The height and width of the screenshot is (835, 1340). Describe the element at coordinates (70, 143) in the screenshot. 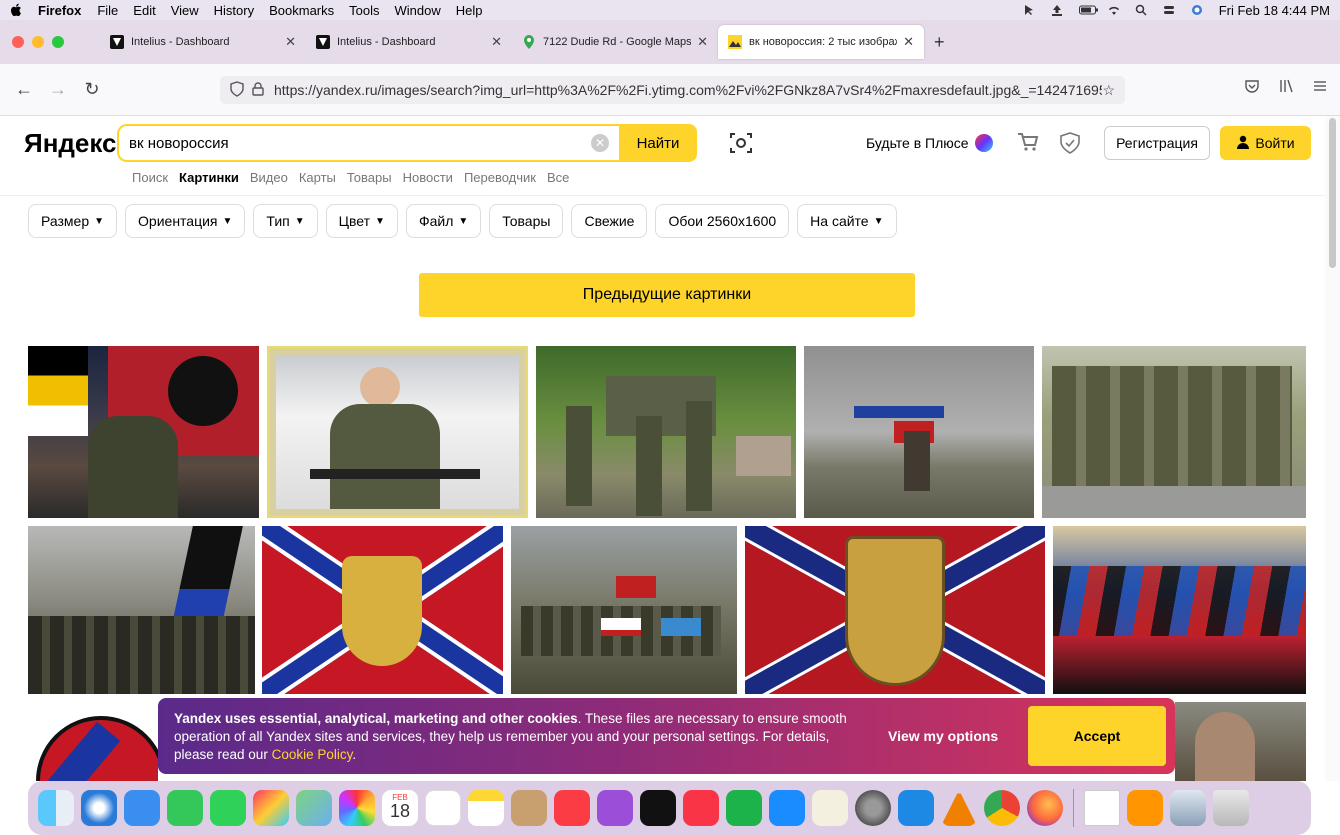

I see `yandex-logo: Яндекс` at that location.